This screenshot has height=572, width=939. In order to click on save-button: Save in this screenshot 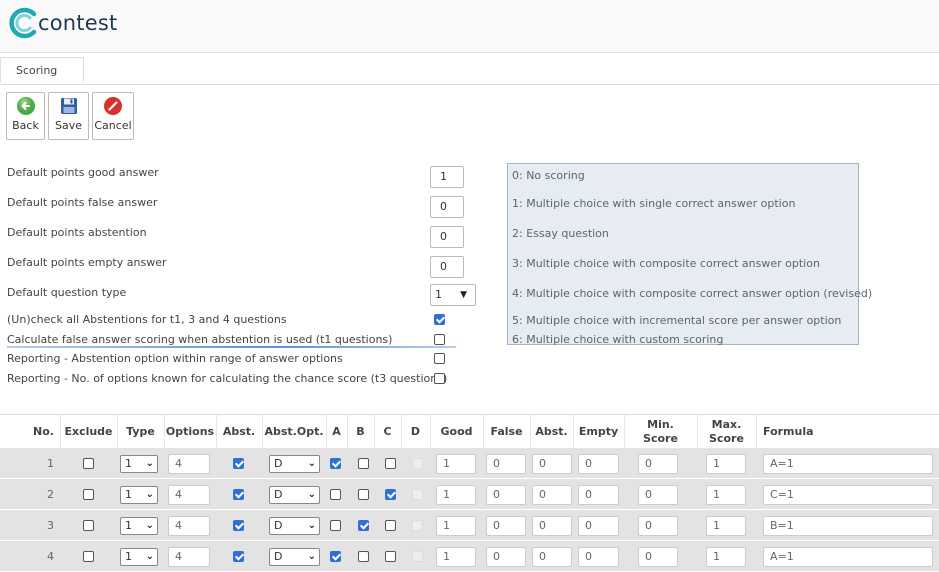, I will do `click(68, 116)`.